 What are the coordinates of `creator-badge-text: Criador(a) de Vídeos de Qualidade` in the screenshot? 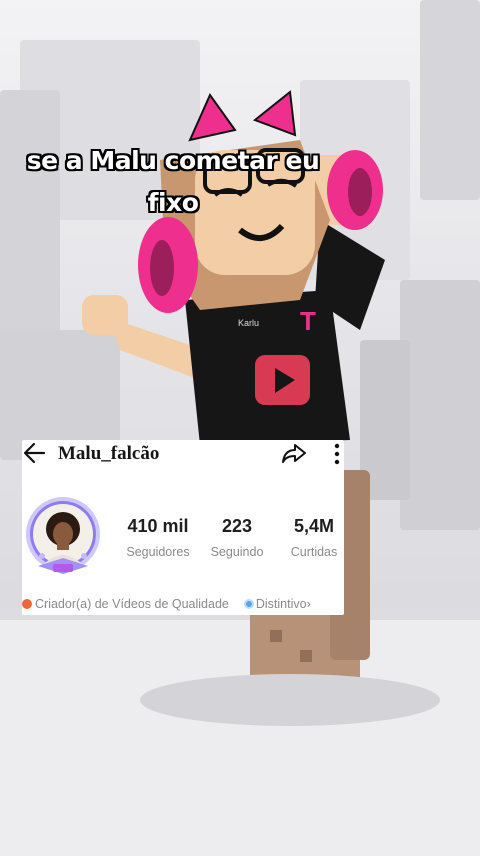 It's located at (132, 604).